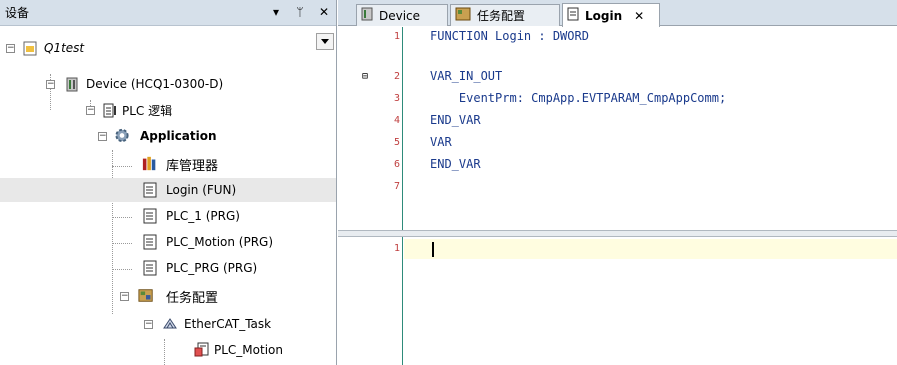  What do you see at coordinates (578, 98) in the screenshot?
I see `code-line: EventPrm: CmpApp.EVTPARAM_CmpAppComm;` at bounding box center [578, 98].